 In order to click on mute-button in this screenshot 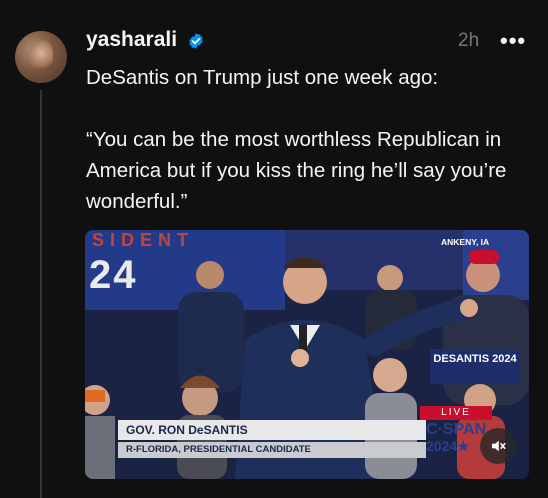, I will do `click(498, 446)`.